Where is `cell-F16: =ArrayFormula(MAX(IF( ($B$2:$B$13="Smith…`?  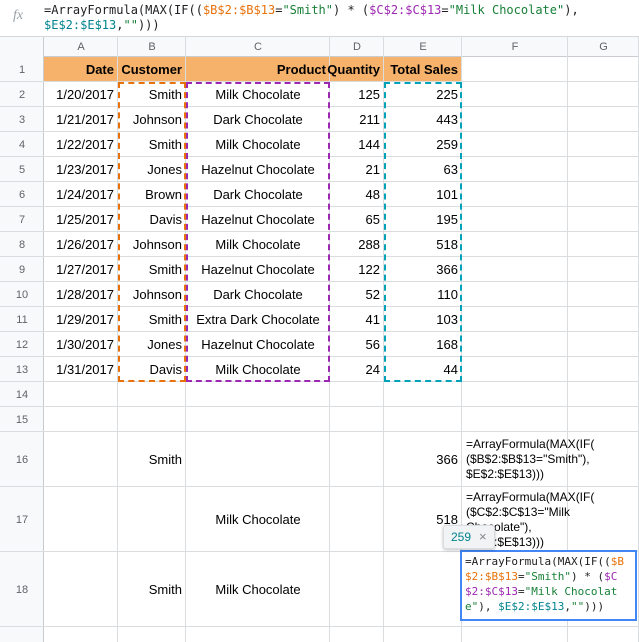 cell-F16: =ArrayFormula(MAX(IF( ($B$2:$B$13="Smith… is located at coordinates (528, 459).